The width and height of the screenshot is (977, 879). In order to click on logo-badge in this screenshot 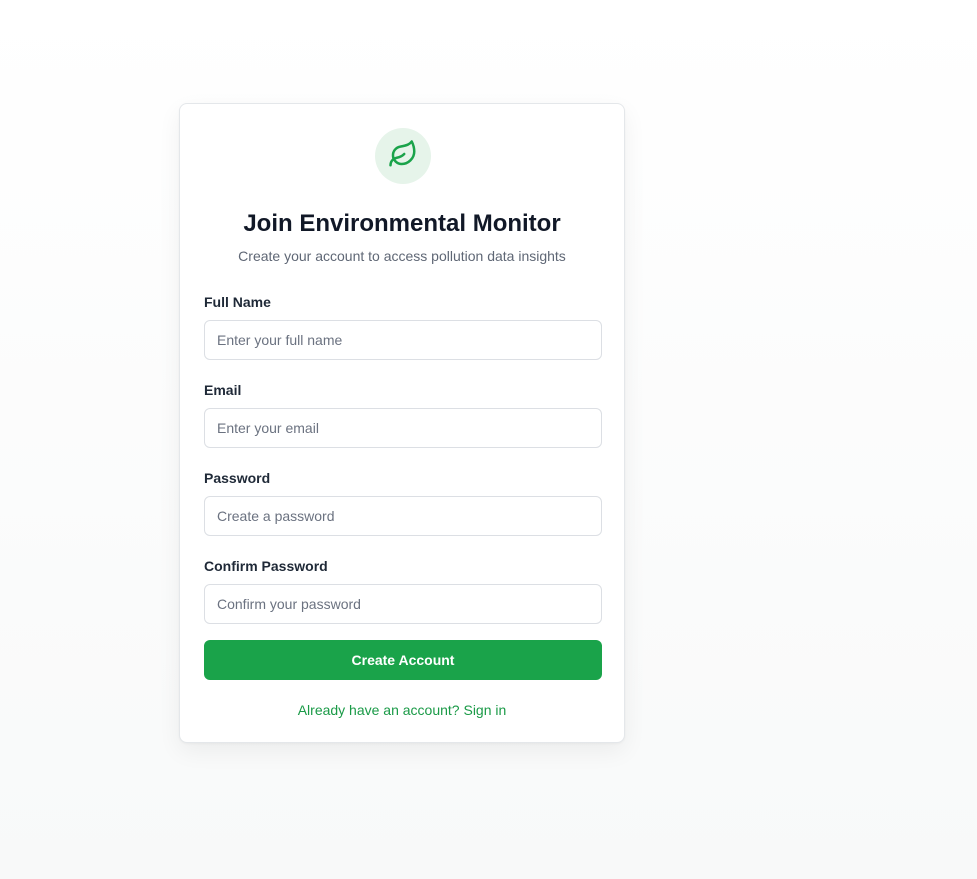, I will do `click(403, 156)`.